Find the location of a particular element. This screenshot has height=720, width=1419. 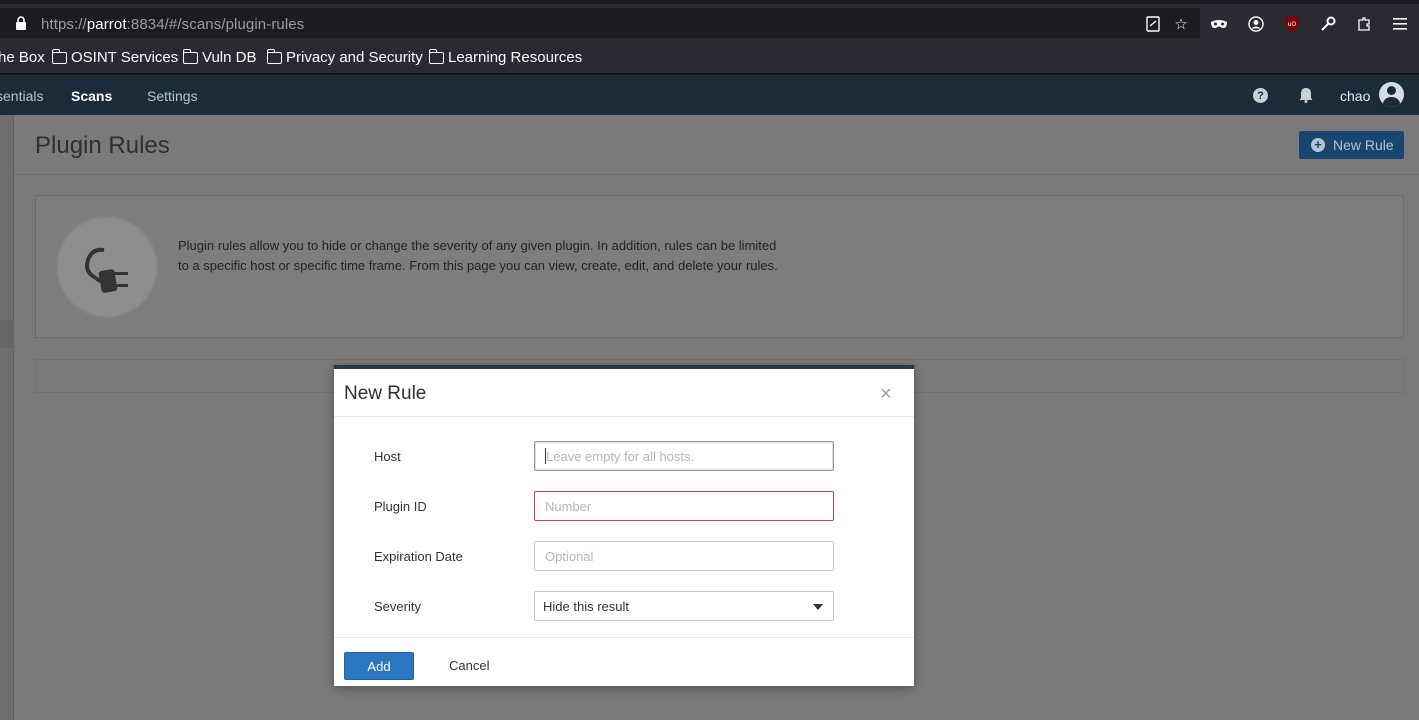

bookmark-label: Learning Resources is located at coordinates (515, 57).